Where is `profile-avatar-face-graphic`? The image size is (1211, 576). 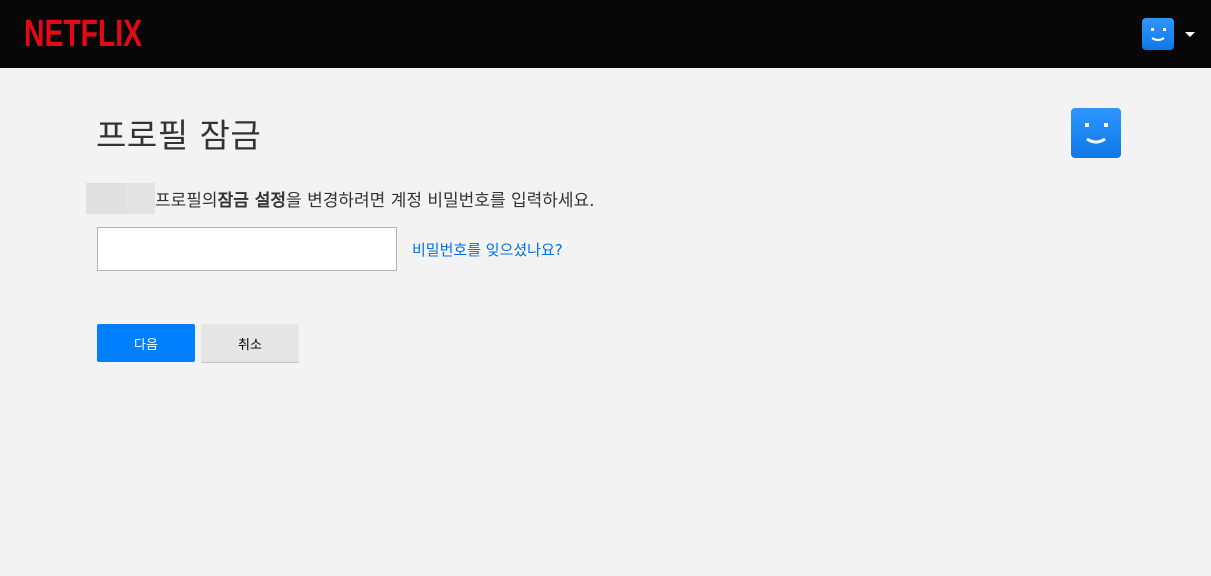 profile-avatar-face-graphic is located at coordinates (1096, 133).